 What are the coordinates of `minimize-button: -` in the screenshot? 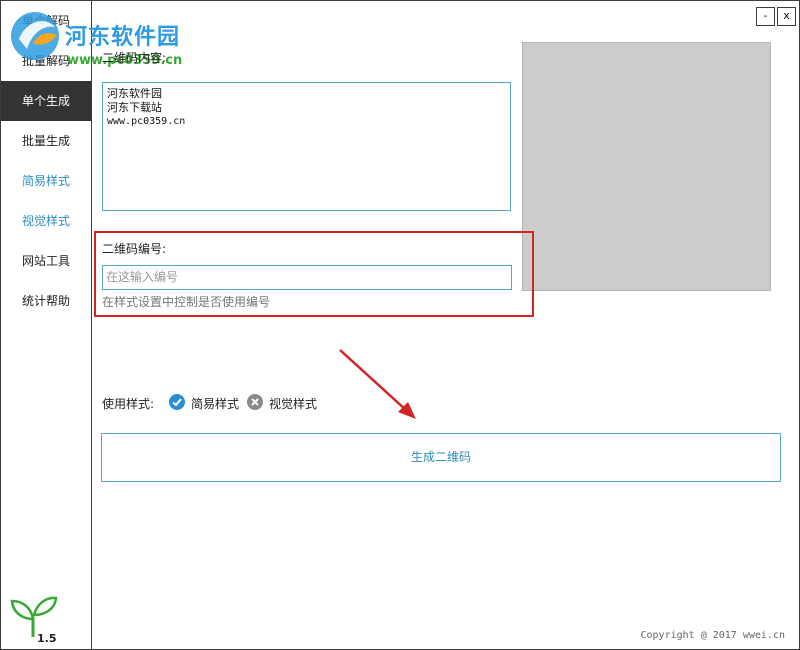 It's located at (765, 16).